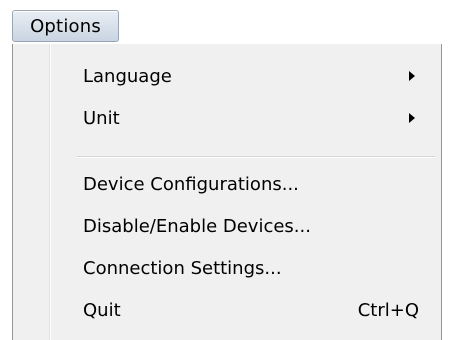 This screenshot has width=454, height=340. I want to click on options-menu-button: Options, so click(65, 26).